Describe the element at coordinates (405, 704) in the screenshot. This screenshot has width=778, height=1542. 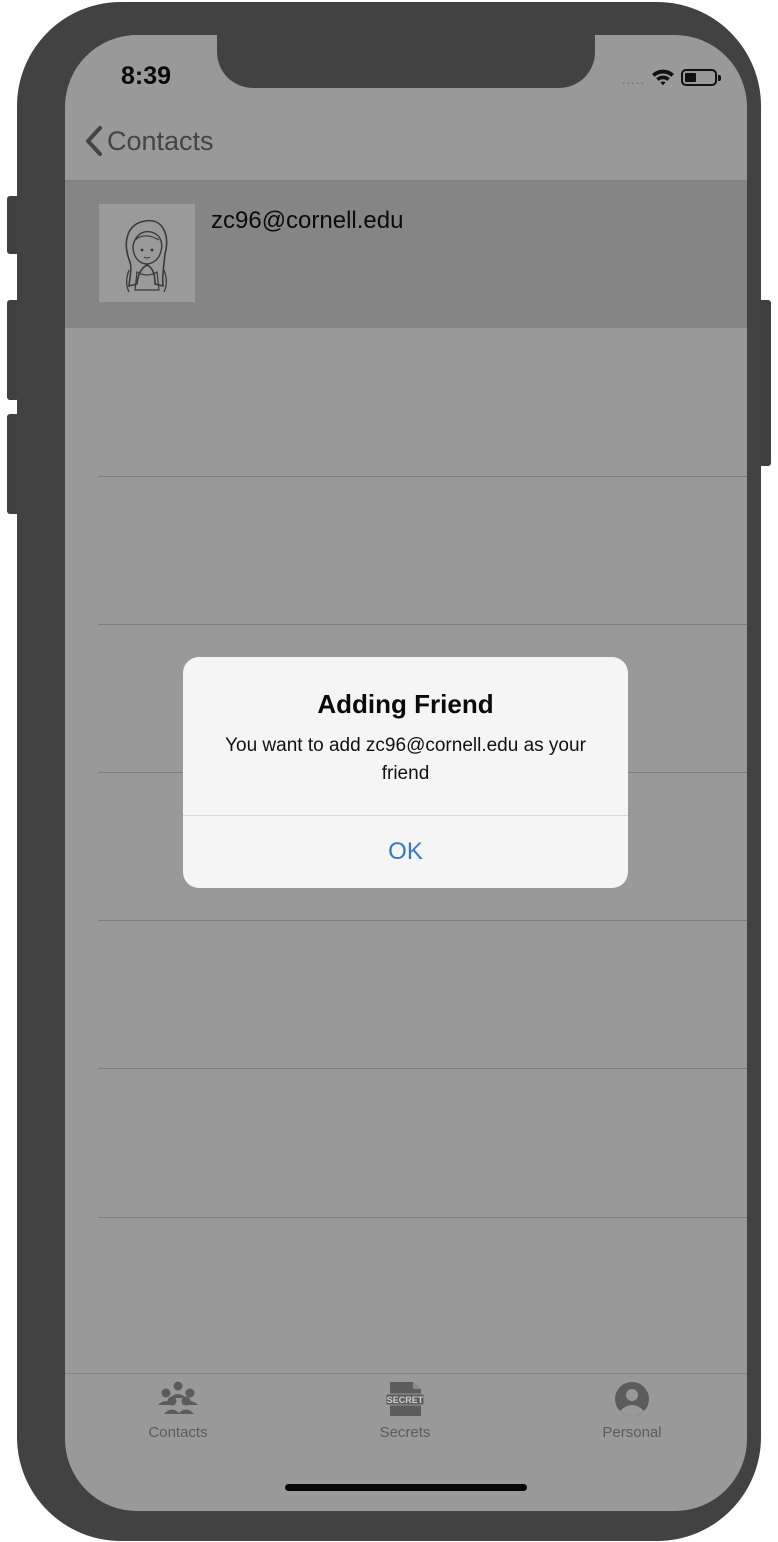
I see `alert-title: Adding Friend` at that location.